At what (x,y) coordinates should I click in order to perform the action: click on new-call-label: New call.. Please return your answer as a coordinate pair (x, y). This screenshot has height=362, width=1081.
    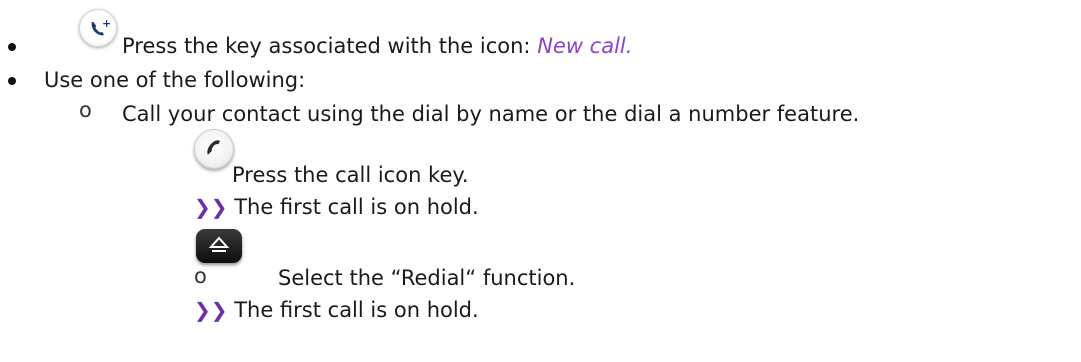
    Looking at the image, I should click on (585, 46).